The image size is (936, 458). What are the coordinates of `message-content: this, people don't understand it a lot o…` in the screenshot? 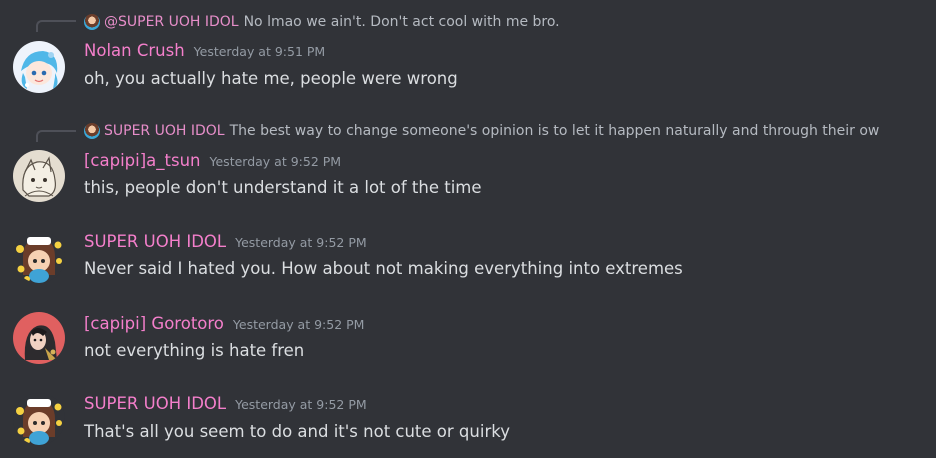 It's located at (283, 187).